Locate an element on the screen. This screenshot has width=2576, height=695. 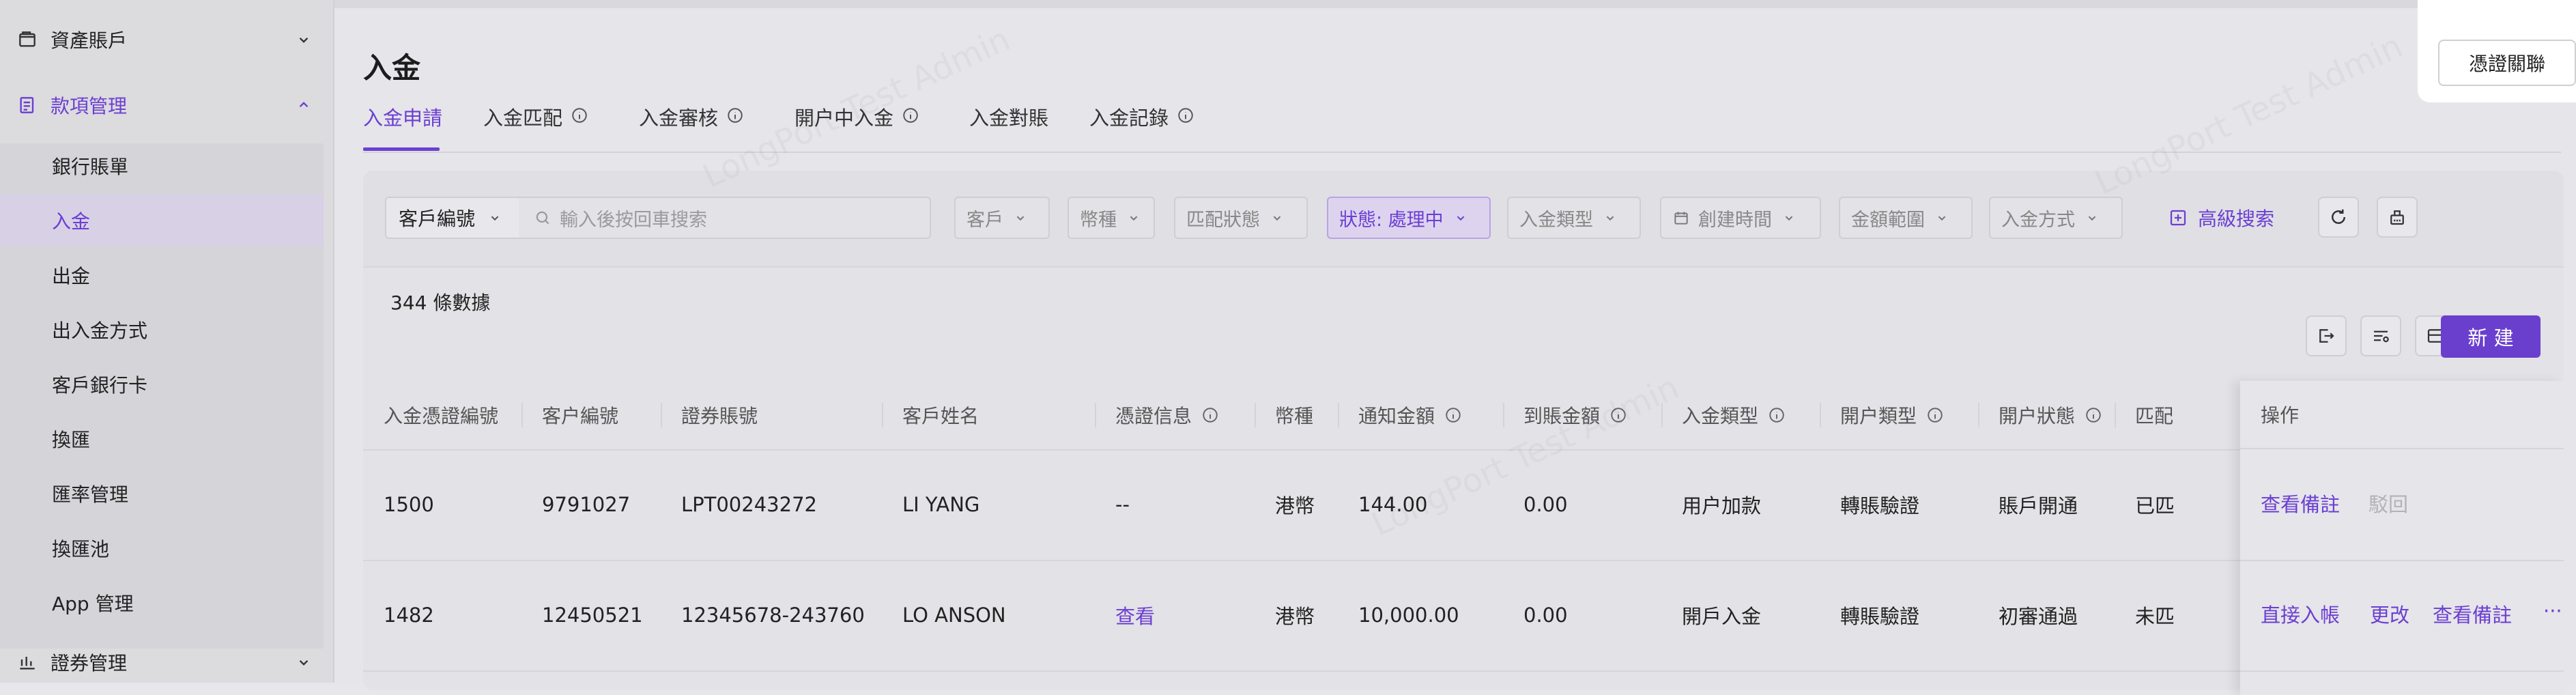
deposit-method-filter: 入金方式 is located at coordinates (2056, 218).